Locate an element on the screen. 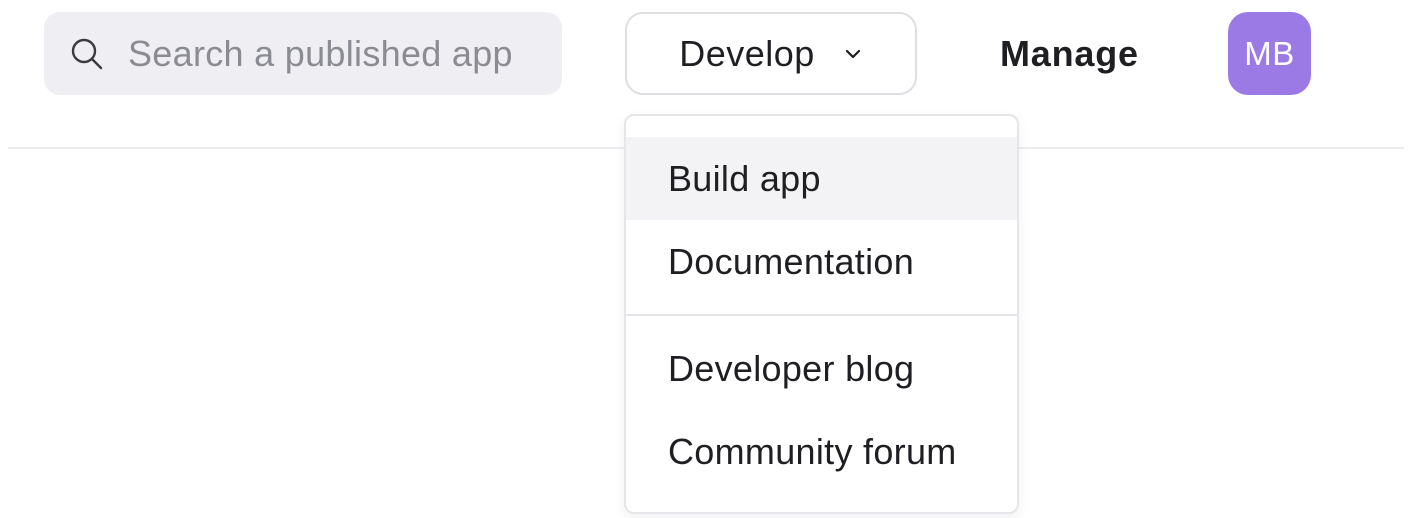 This screenshot has width=1408, height=518. menu-item-documentation: Documentation is located at coordinates (821, 261).